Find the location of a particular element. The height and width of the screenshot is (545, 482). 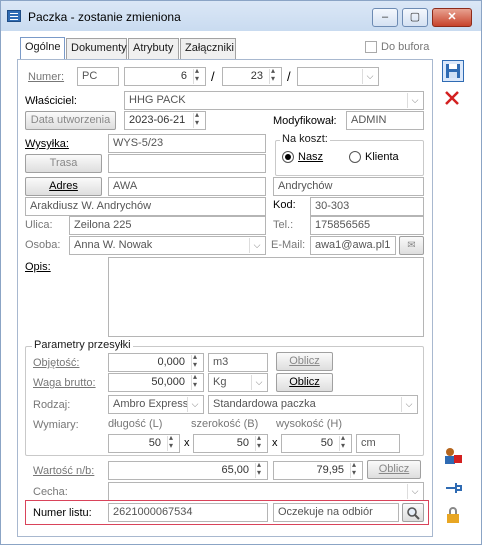

waga-unit-select: Kg ⌵ is located at coordinates (238, 382).